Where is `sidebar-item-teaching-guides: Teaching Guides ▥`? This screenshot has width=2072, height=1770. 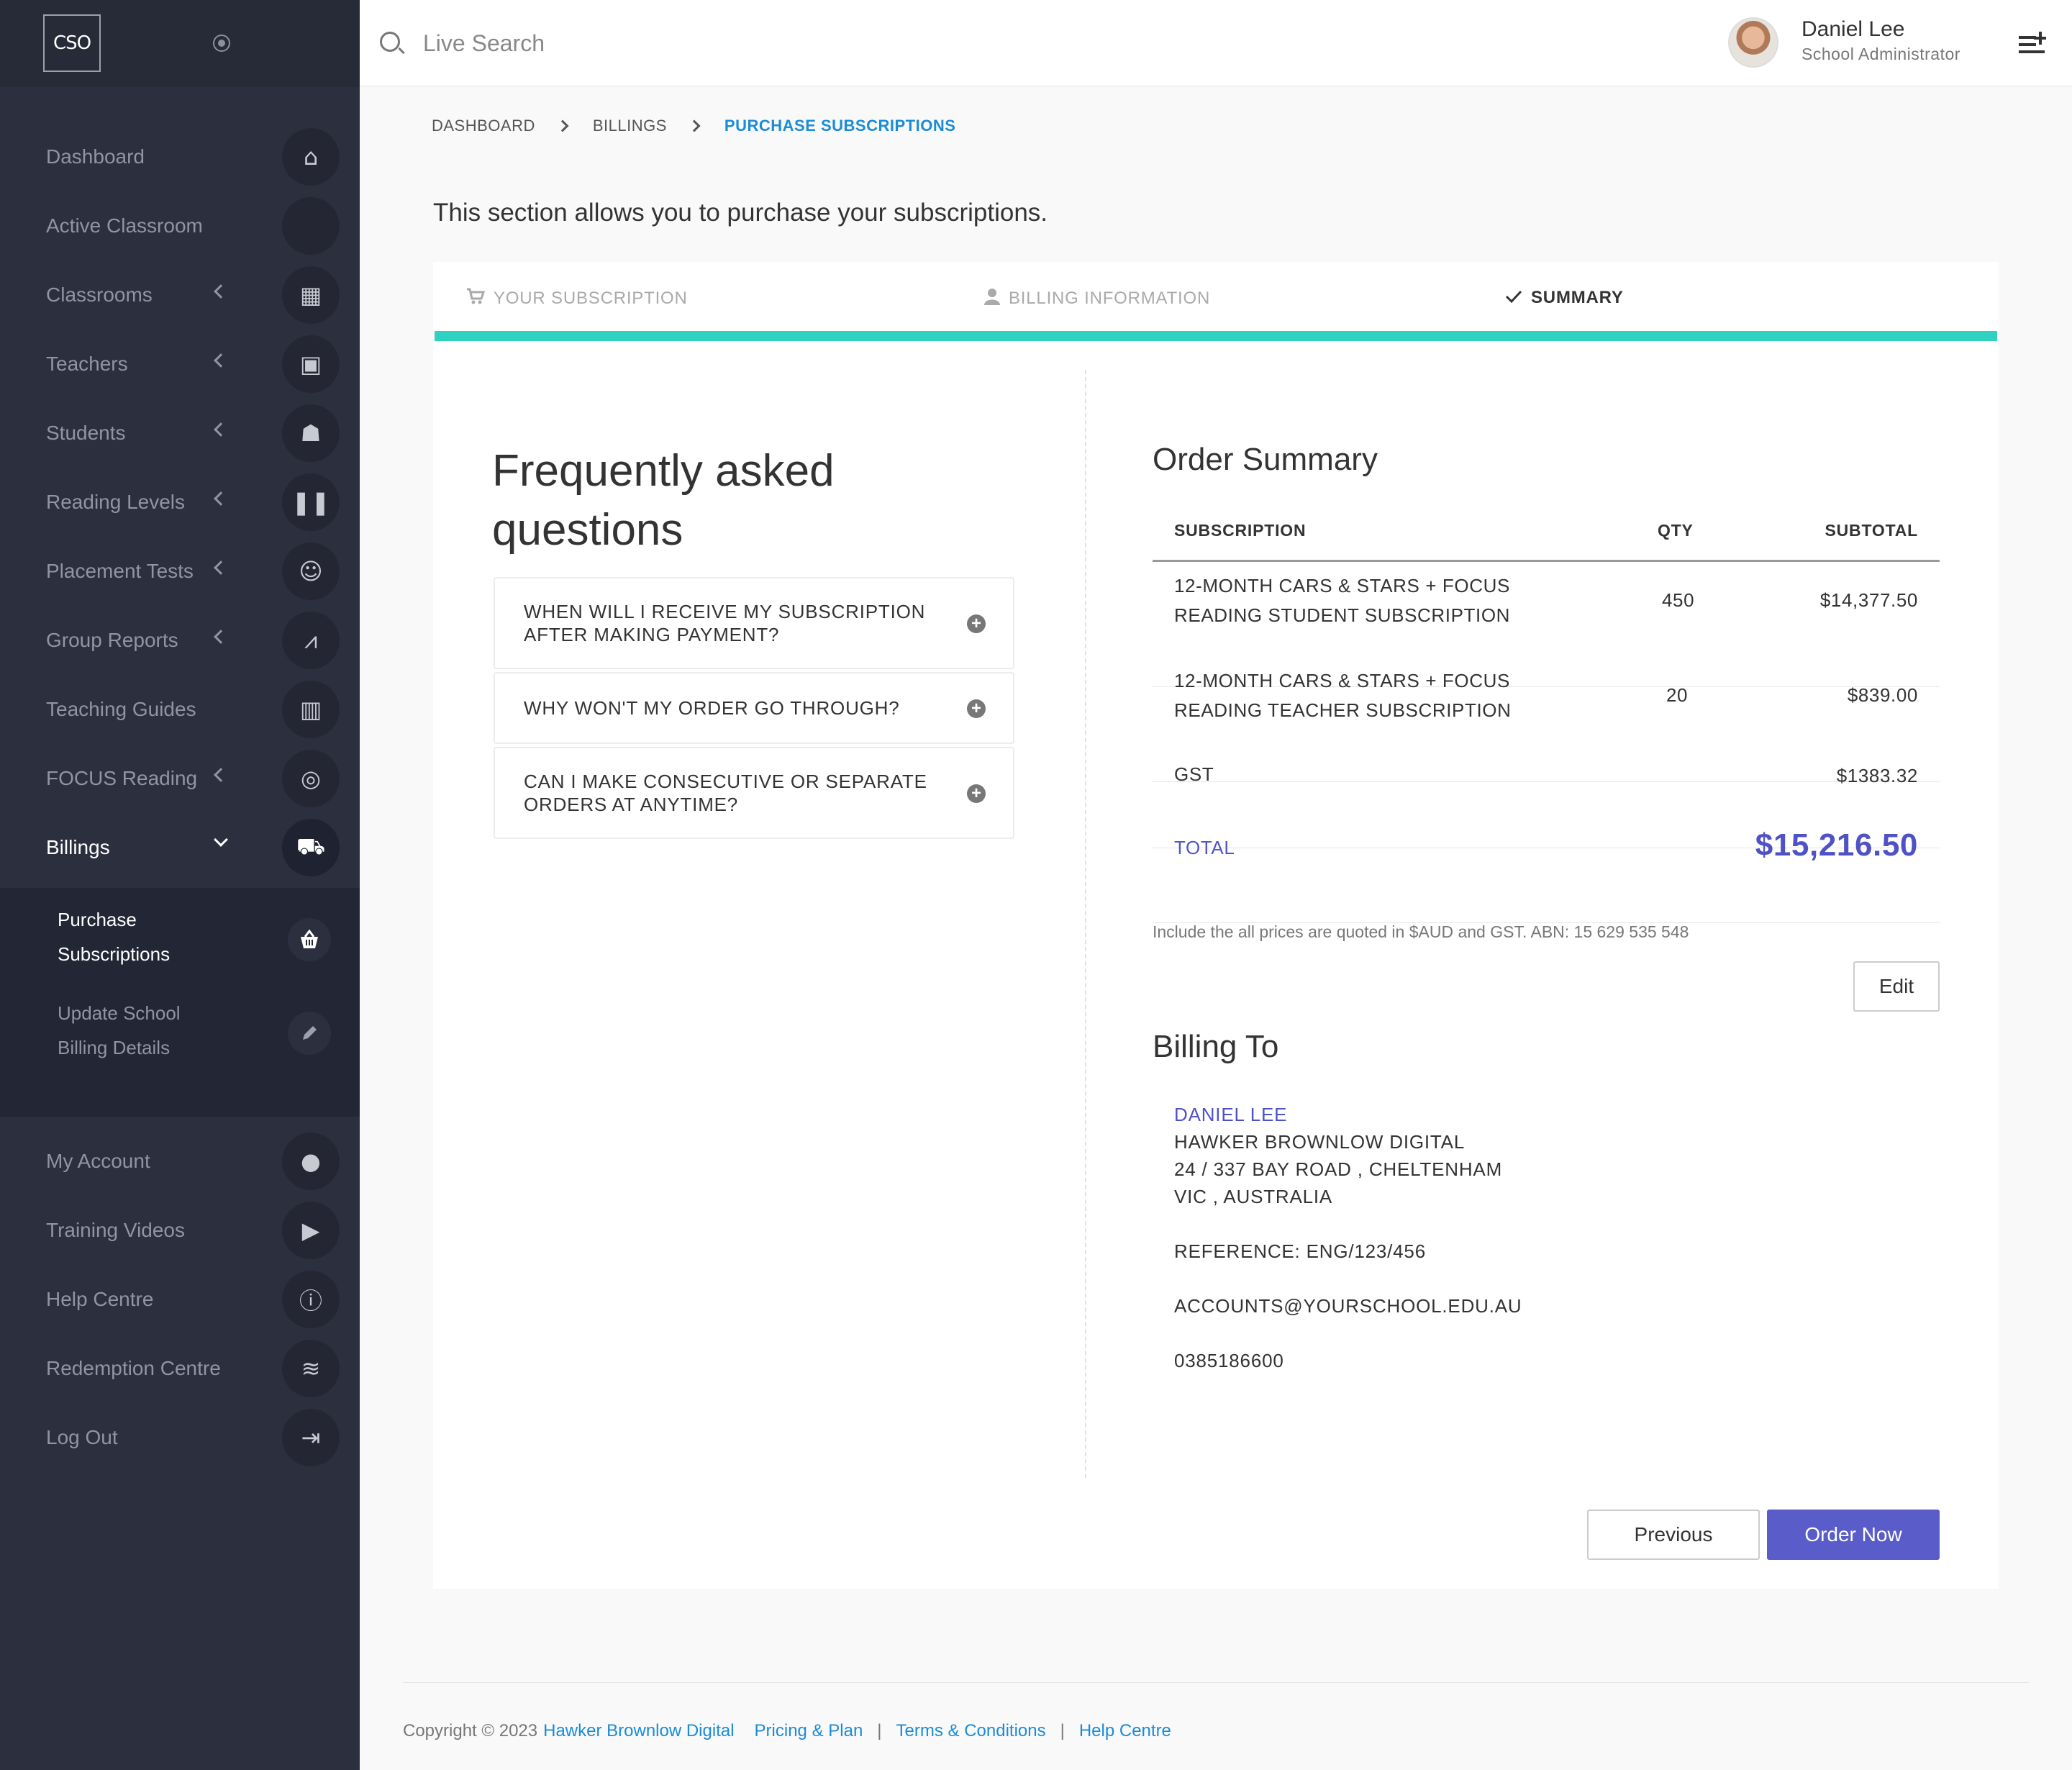
sidebar-item-teaching-guides: Teaching Guides ▥ is located at coordinates (180, 709).